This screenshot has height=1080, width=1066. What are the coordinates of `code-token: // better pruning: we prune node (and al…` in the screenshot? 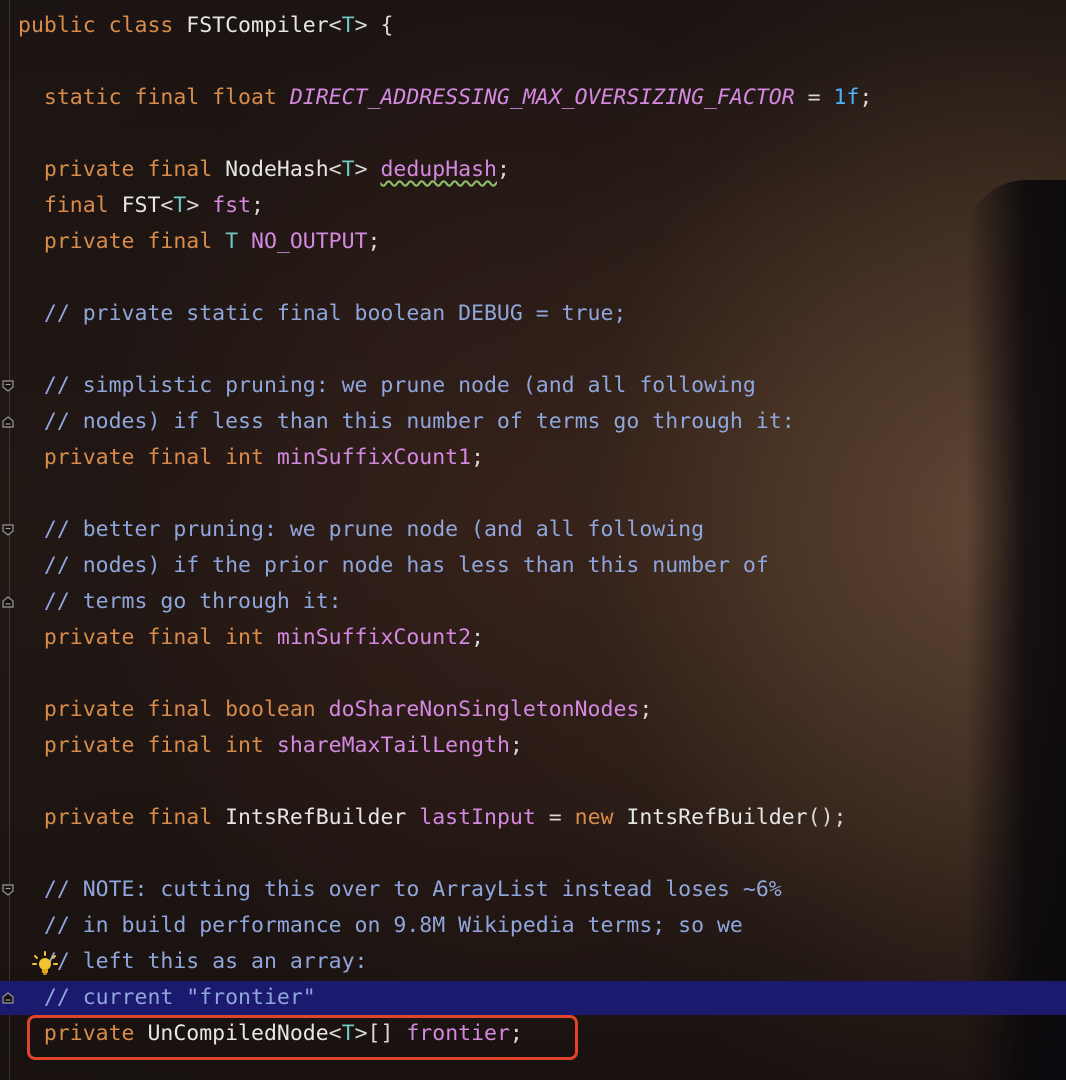 It's located at (361, 529).